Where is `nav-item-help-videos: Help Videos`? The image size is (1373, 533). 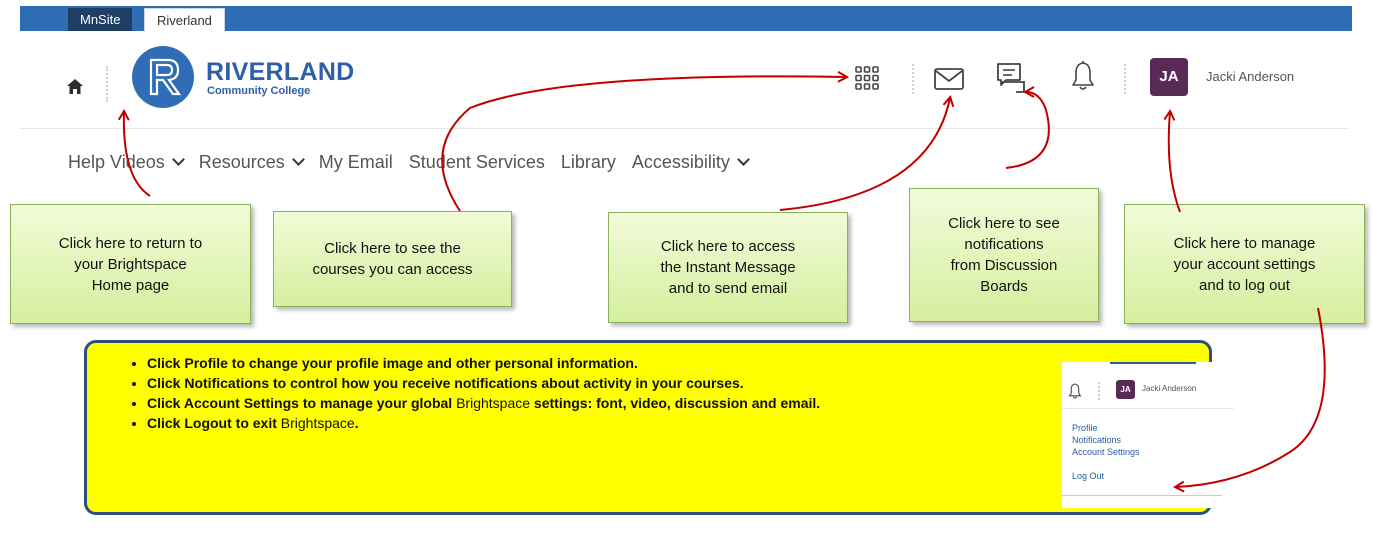 nav-item-help-videos: Help Videos is located at coordinates (126, 162).